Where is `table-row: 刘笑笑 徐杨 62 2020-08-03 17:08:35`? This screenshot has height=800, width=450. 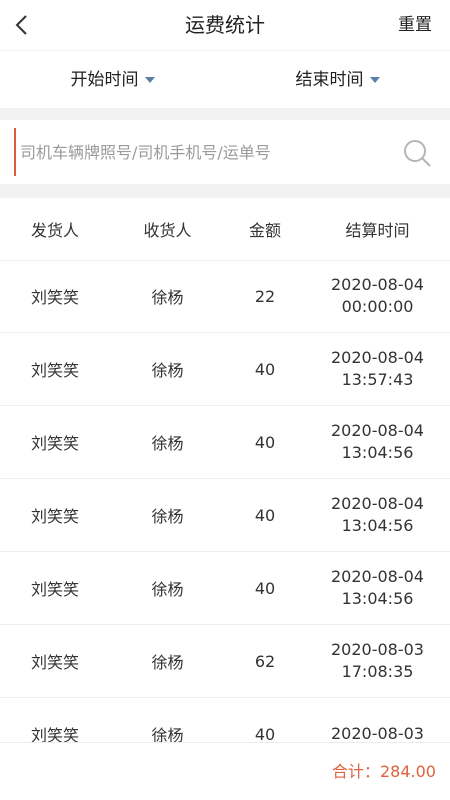 table-row: 刘笑笑 徐杨 62 2020-08-03 17:08:35 is located at coordinates (225, 661).